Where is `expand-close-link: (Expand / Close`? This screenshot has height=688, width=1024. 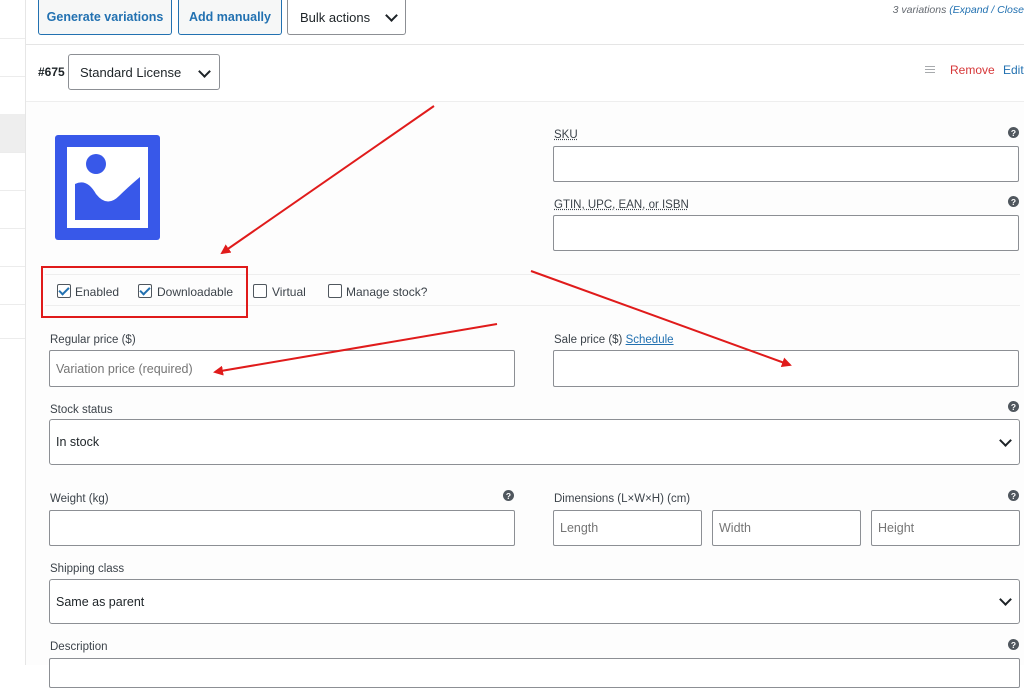 expand-close-link: (Expand / Close is located at coordinates (986, 10).